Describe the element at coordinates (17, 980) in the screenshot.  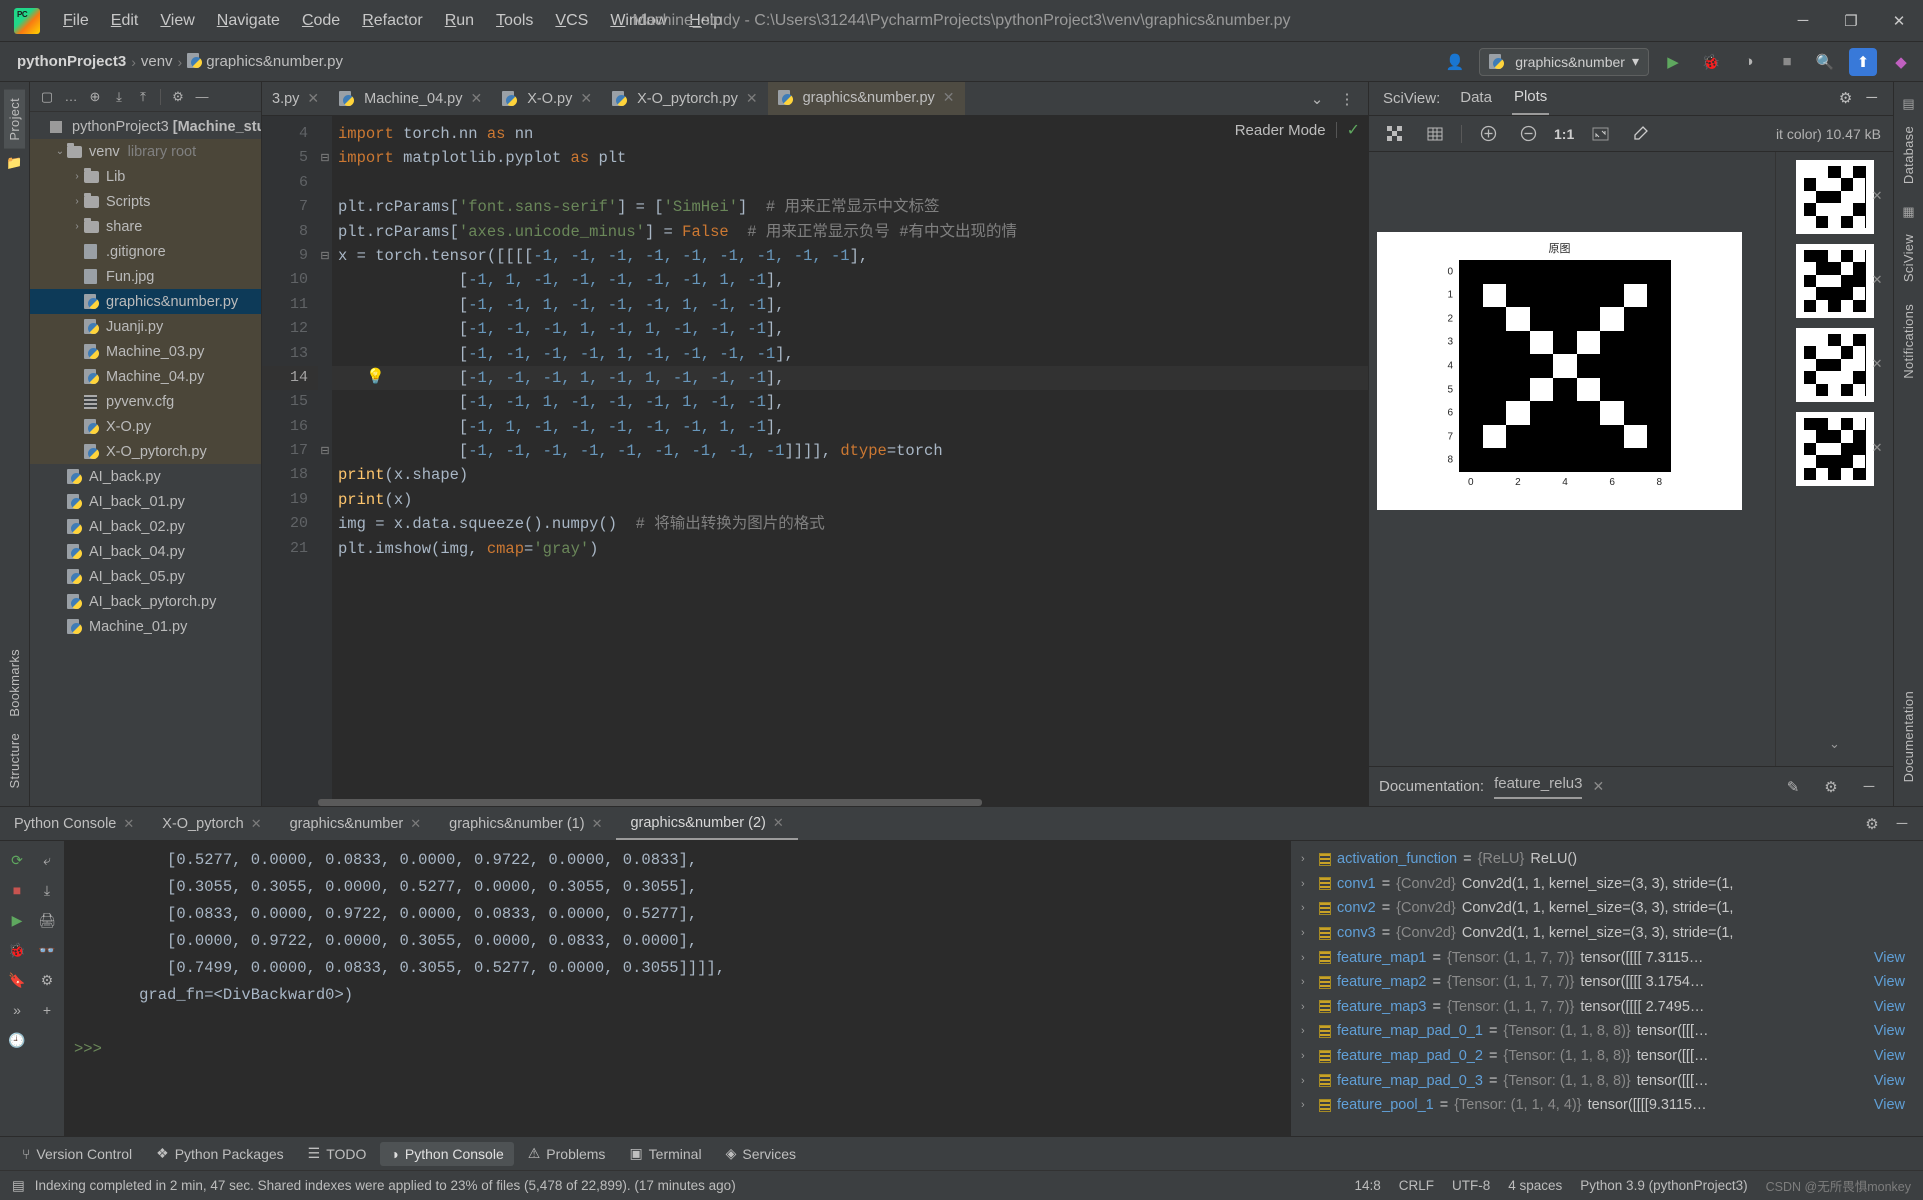
I see `bookmark-icon: 🔖` at that location.